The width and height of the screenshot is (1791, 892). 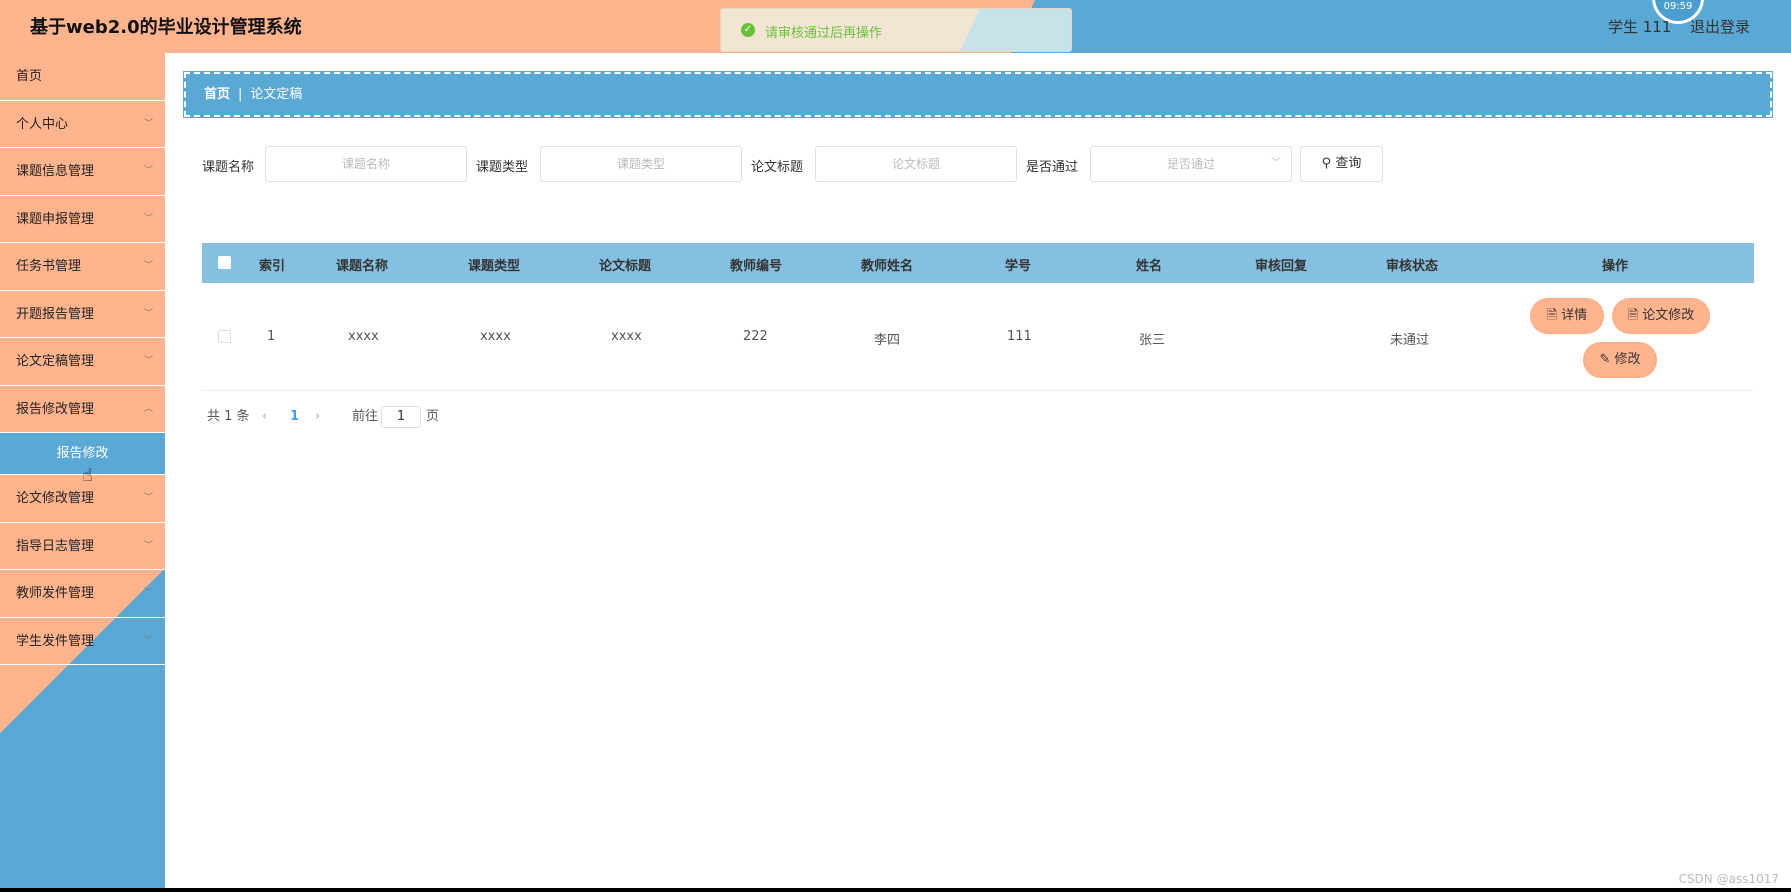 What do you see at coordinates (228, 167) in the screenshot?
I see `topic-label: 课题名称` at bounding box center [228, 167].